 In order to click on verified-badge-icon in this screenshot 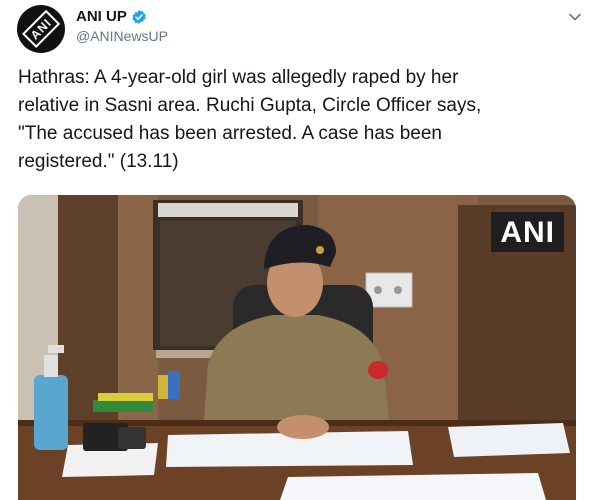, I will do `click(139, 16)`.